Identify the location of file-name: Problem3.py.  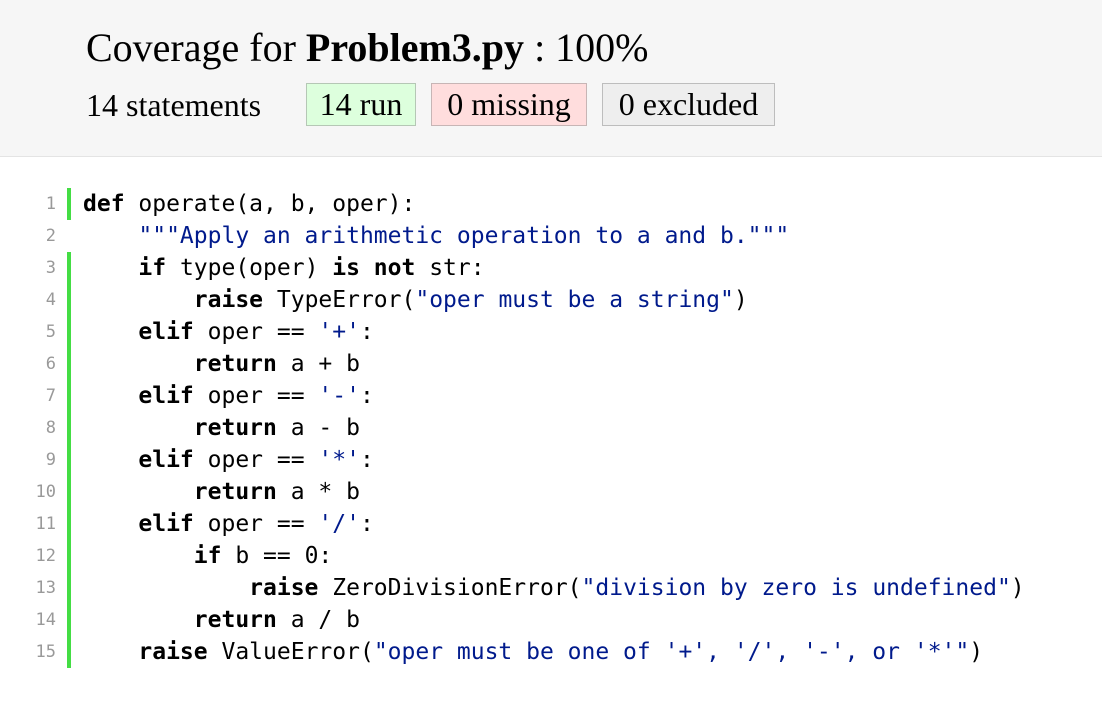
(415, 47).